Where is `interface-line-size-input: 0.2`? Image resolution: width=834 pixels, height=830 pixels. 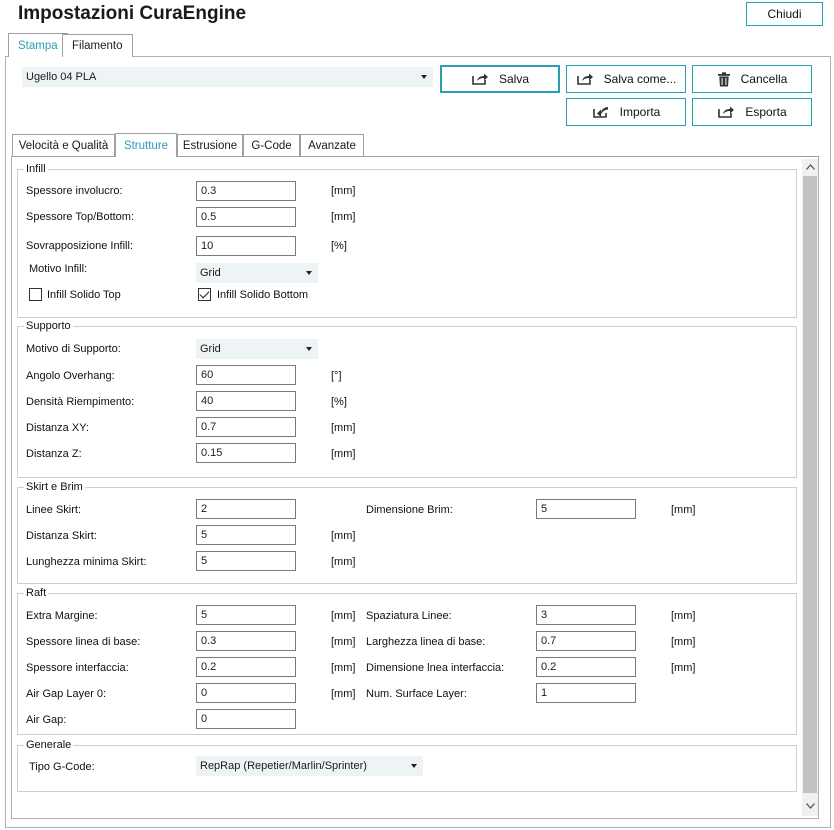 interface-line-size-input: 0.2 is located at coordinates (586, 667).